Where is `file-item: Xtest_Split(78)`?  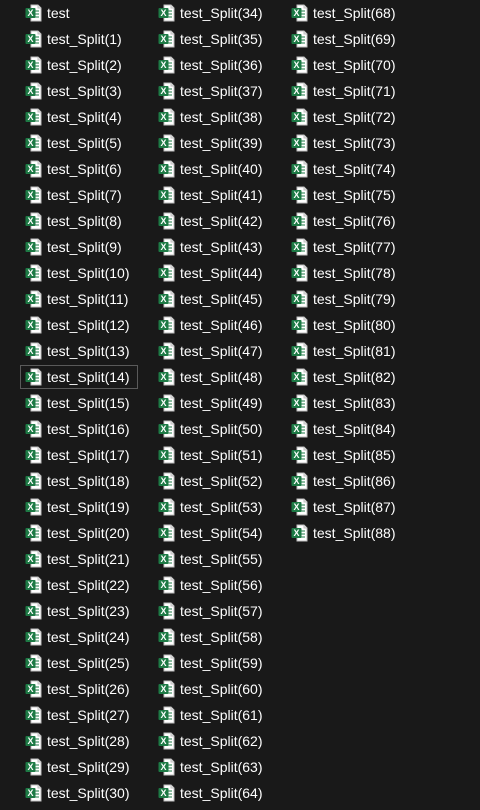 file-item: Xtest_Split(78) is located at coordinates (345, 273).